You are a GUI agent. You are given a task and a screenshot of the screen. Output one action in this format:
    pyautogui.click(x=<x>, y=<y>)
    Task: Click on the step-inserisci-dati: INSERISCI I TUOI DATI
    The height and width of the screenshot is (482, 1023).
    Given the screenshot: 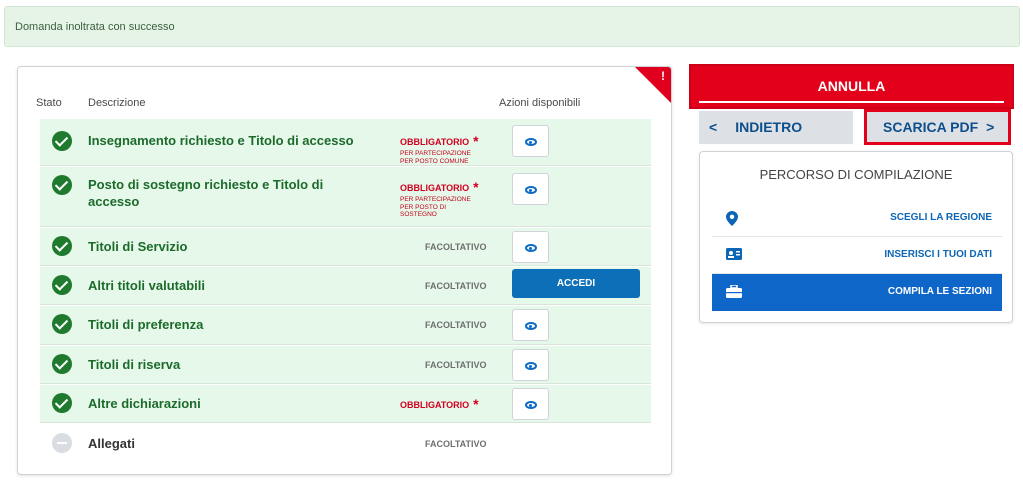 What is the action you would take?
    pyautogui.click(x=857, y=255)
    